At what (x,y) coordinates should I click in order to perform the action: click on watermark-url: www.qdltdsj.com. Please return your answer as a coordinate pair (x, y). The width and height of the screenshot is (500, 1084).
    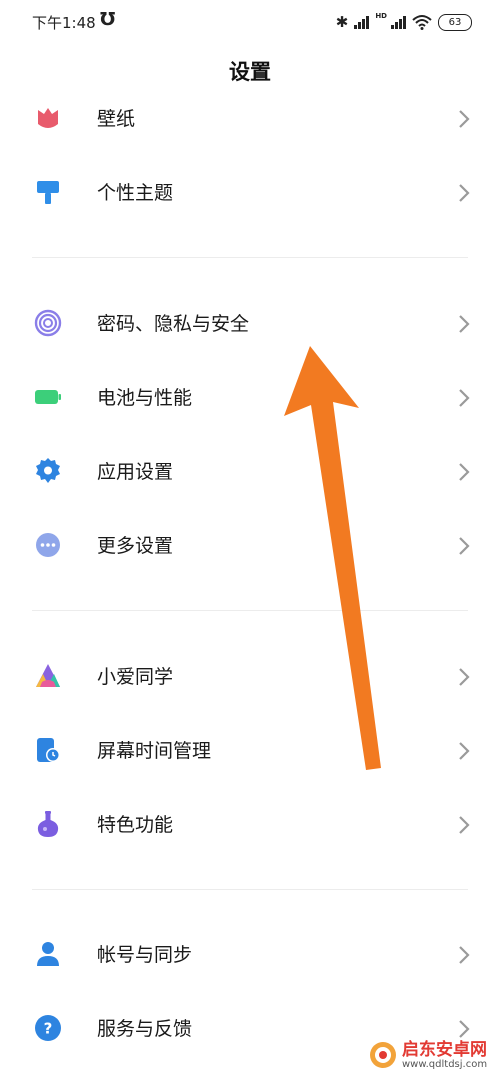
    Looking at the image, I should click on (445, 1064).